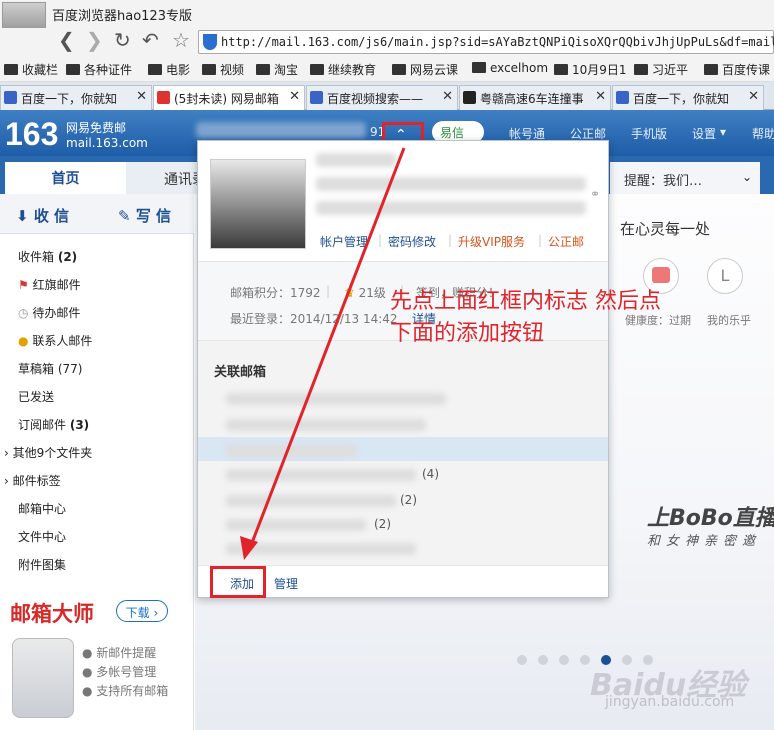 The width and height of the screenshot is (774, 730). I want to click on annotation-text: 先点上面红框内标志 然后点 下面的添加按钮, so click(525, 317).